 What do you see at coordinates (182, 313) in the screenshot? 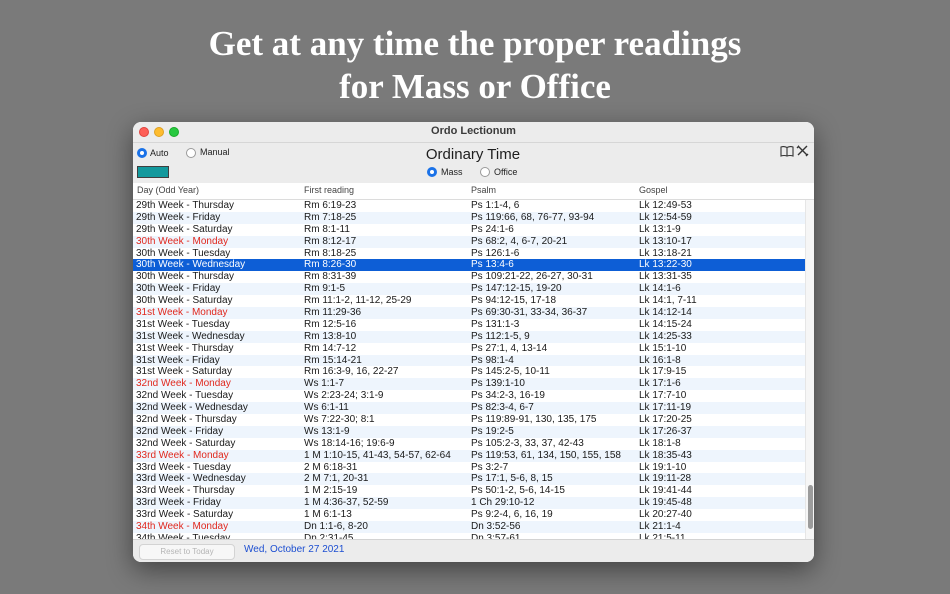
I see `cell-day: 31st Week - Monday` at bounding box center [182, 313].